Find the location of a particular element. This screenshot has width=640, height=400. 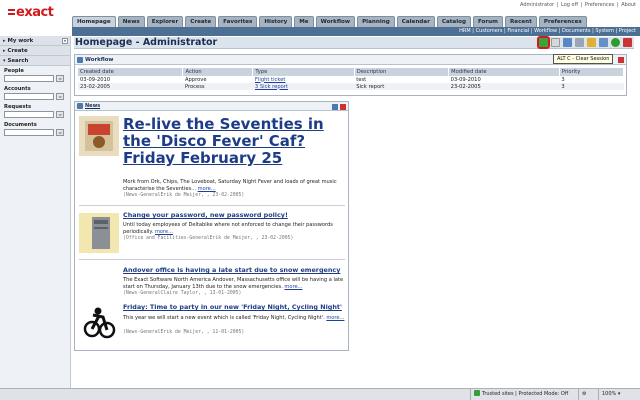

tab-create: Create is located at coordinates (201, 21).